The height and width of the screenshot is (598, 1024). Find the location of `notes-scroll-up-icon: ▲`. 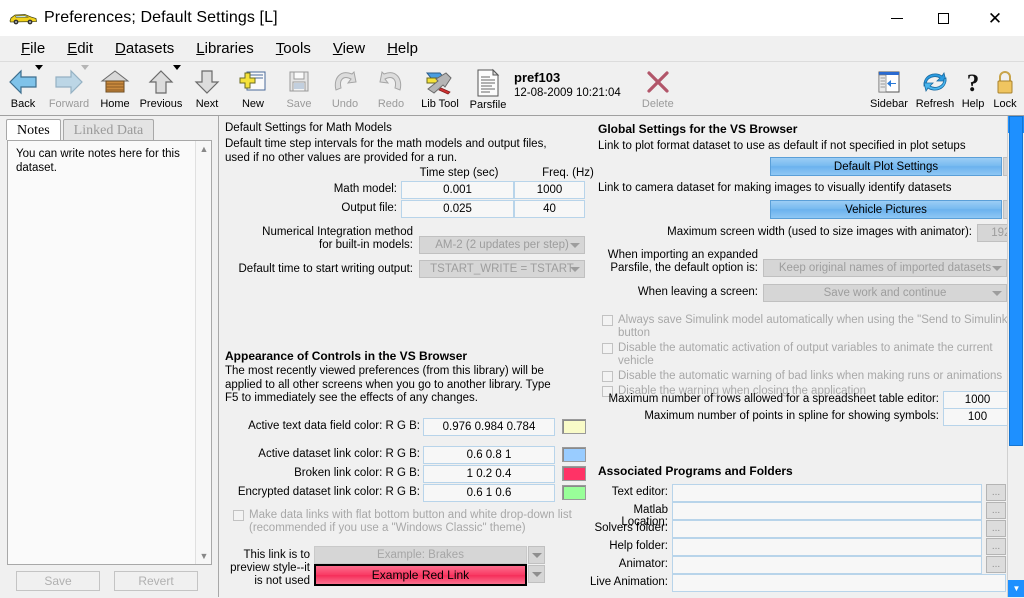

notes-scroll-up-icon: ▲ is located at coordinates (203, 149).